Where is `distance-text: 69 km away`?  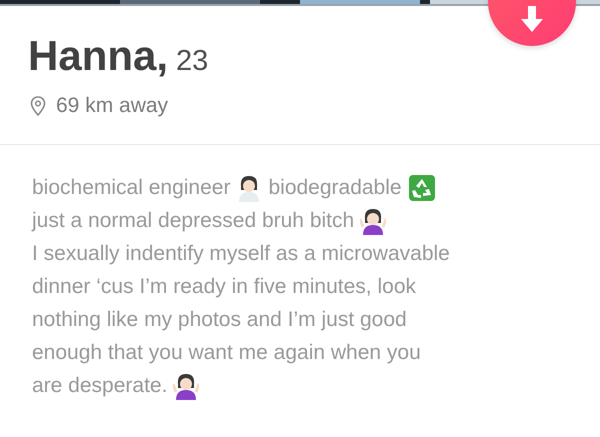 distance-text: 69 km away is located at coordinates (112, 106).